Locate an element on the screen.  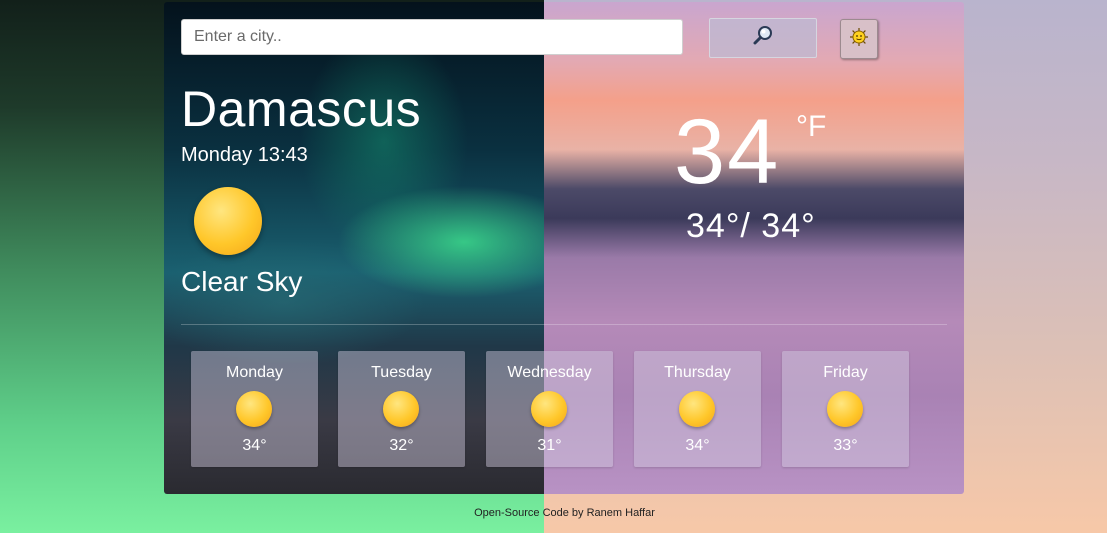
footer: Open-Source Code by Ranem Haffar is located at coordinates (553, 513).